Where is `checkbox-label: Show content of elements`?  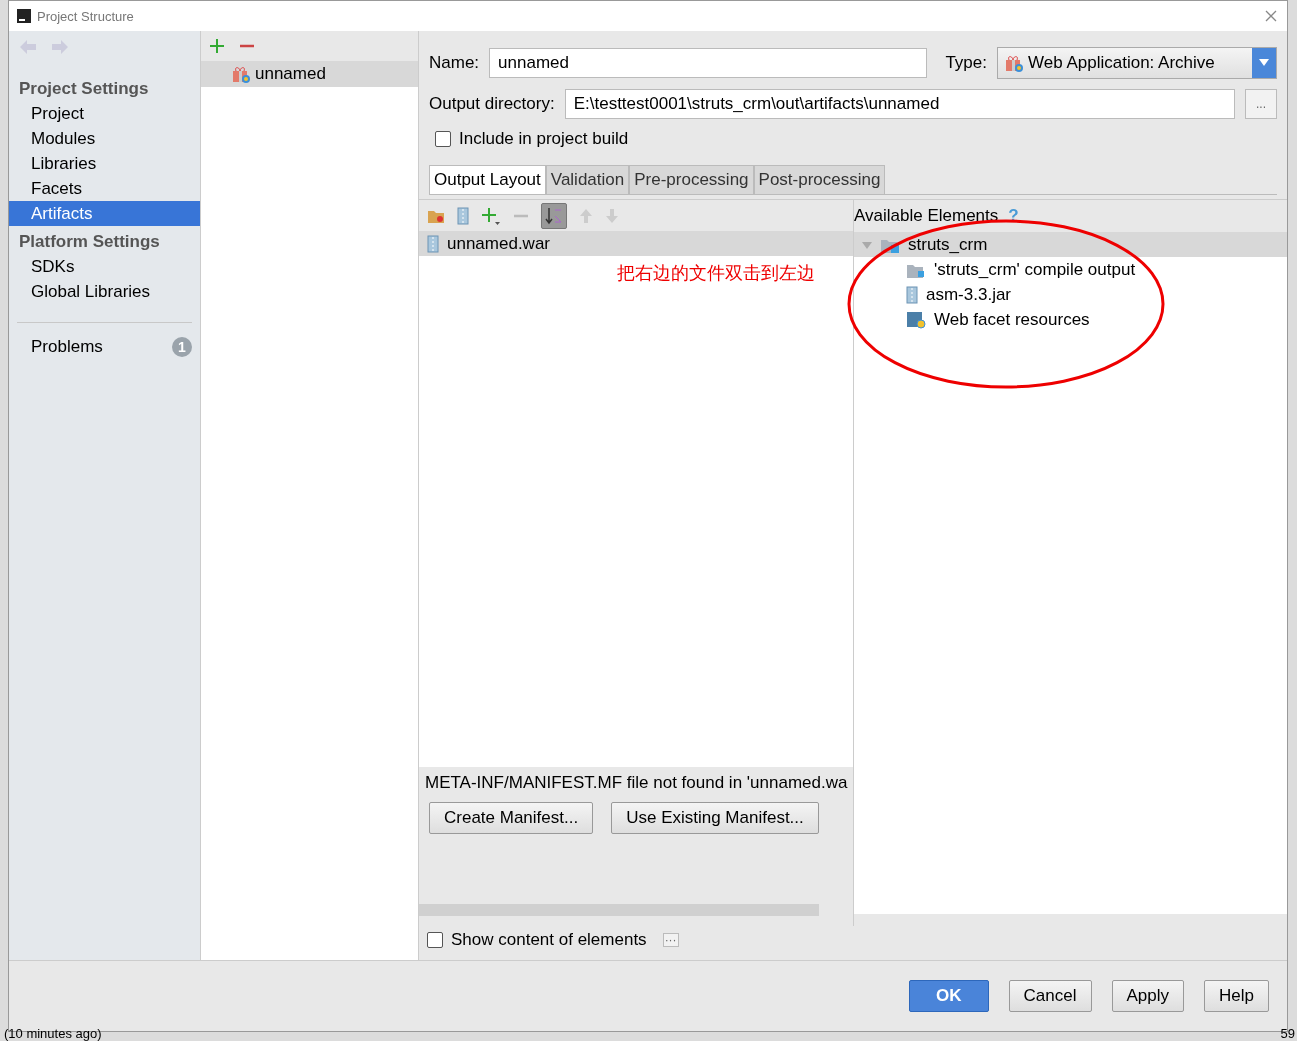
checkbox-label: Show content of elements is located at coordinates (549, 940).